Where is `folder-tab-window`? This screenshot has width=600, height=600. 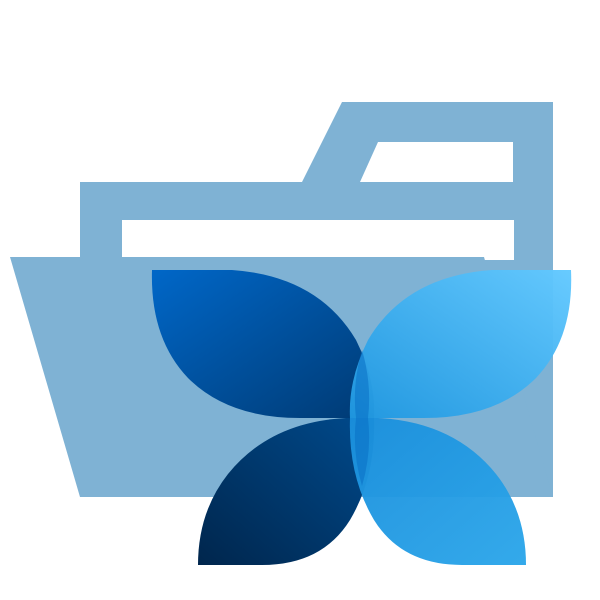
folder-tab-window is located at coordinates (436, 162).